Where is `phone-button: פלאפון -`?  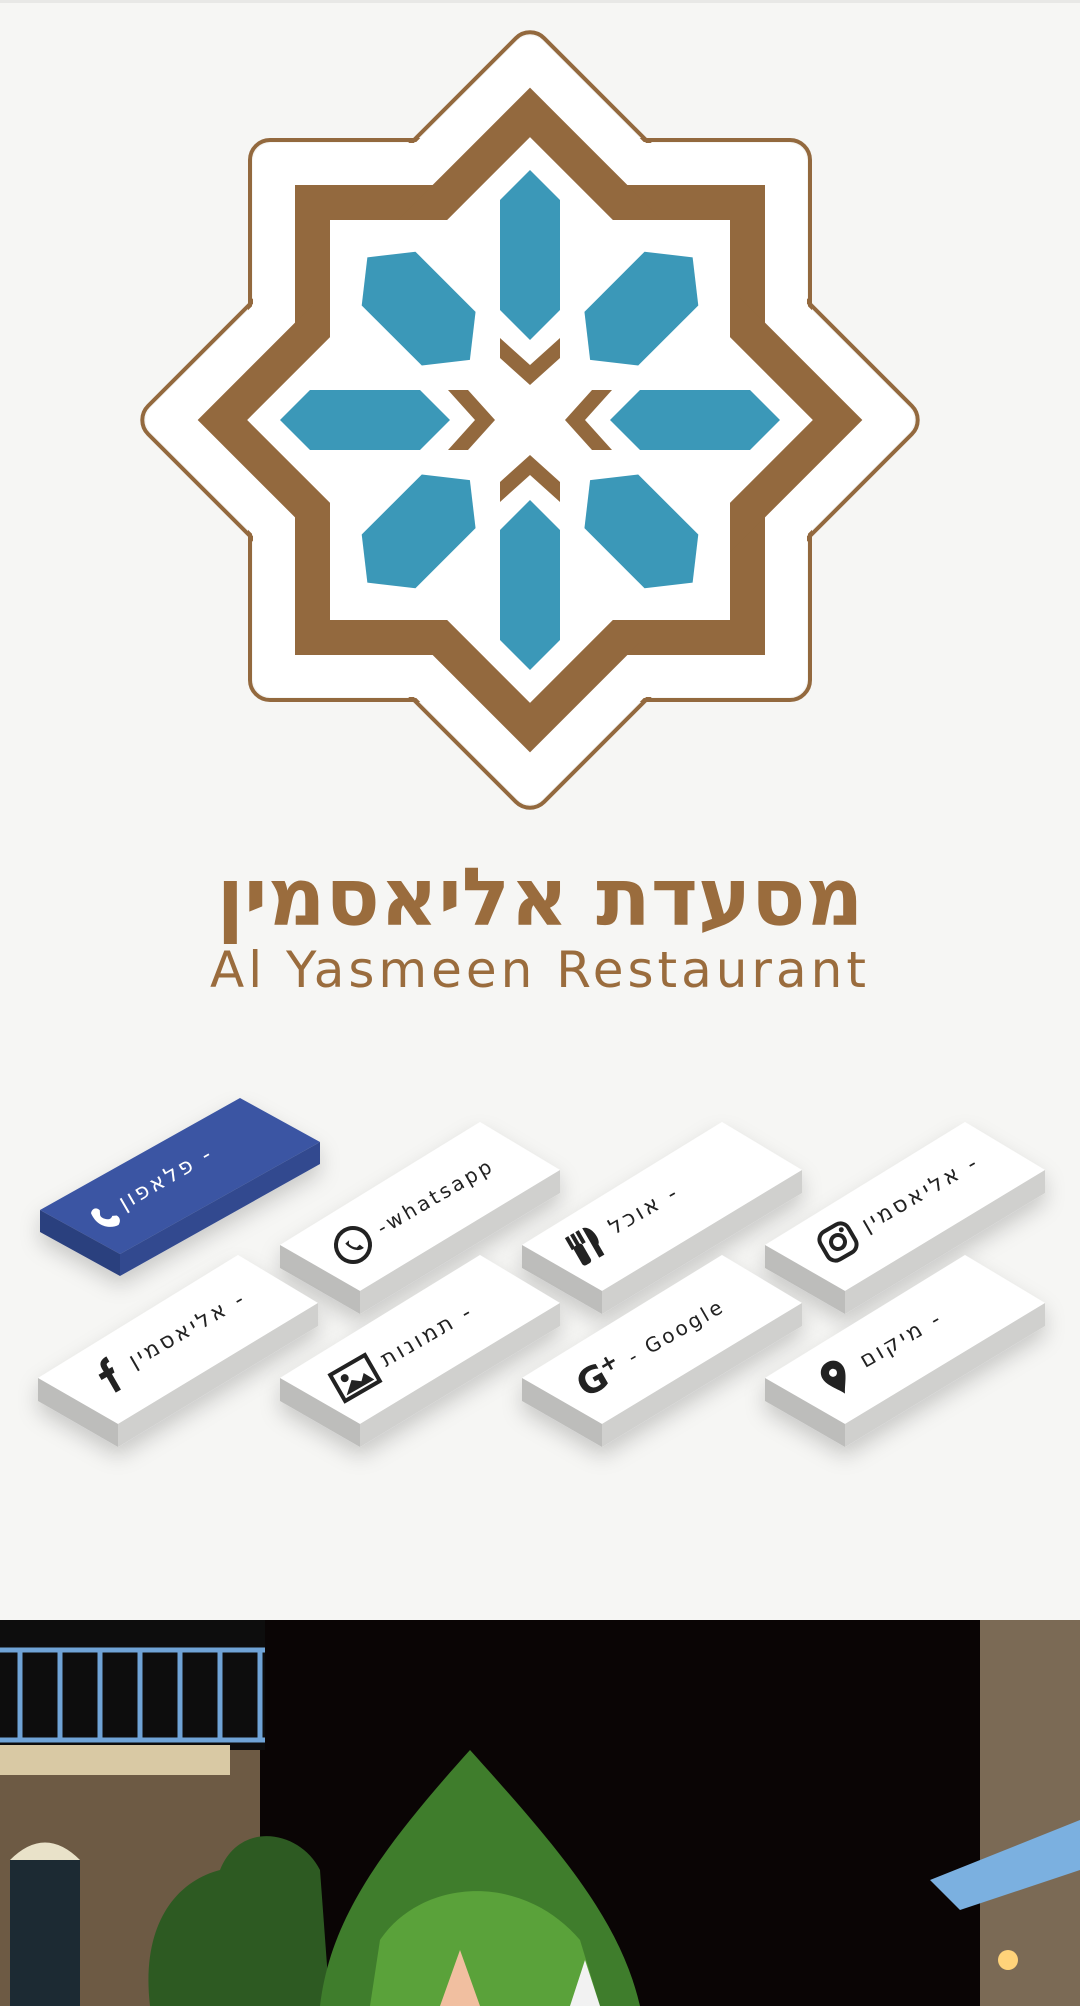 phone-button: פלאפון - is located at coordinates (180, 1187).